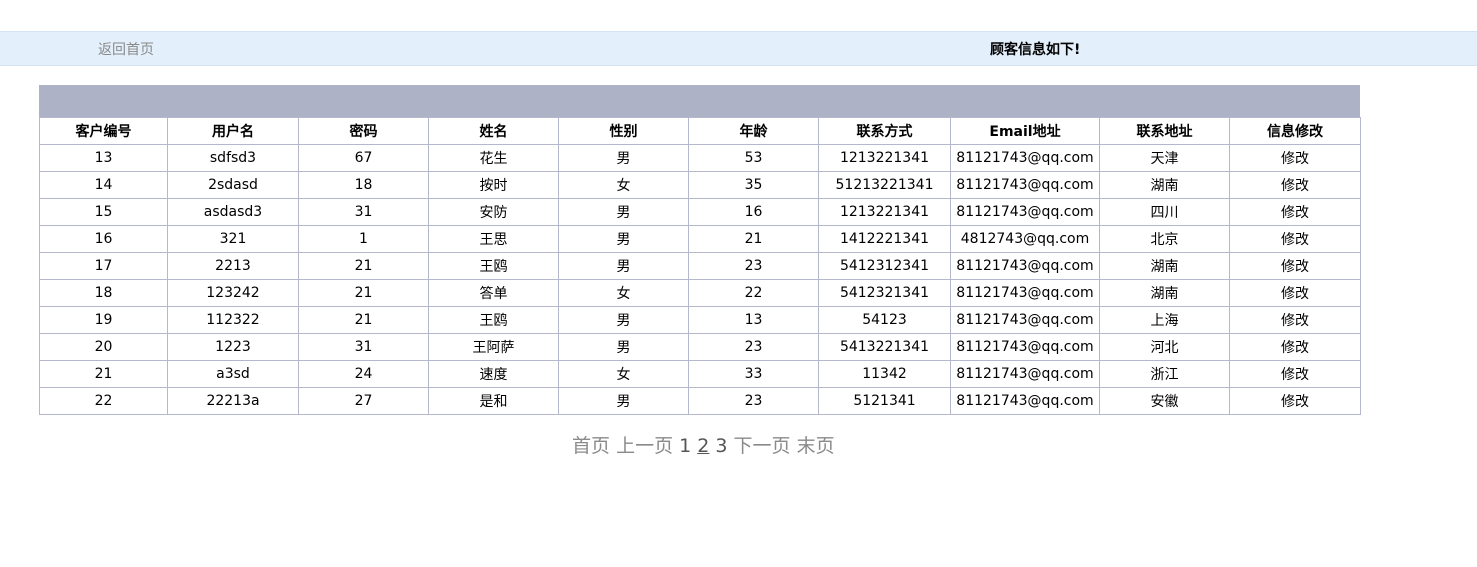  Describe the element at coordinates (1164, 374) in the screenshot. I see `address-cell: 浙江` at that location.